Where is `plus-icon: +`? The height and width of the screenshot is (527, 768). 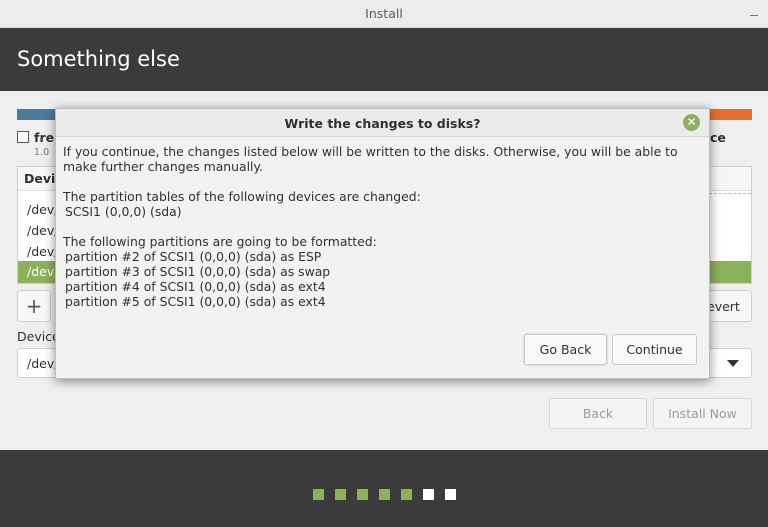 plus-icon: + is located at coordinates (34, 306).